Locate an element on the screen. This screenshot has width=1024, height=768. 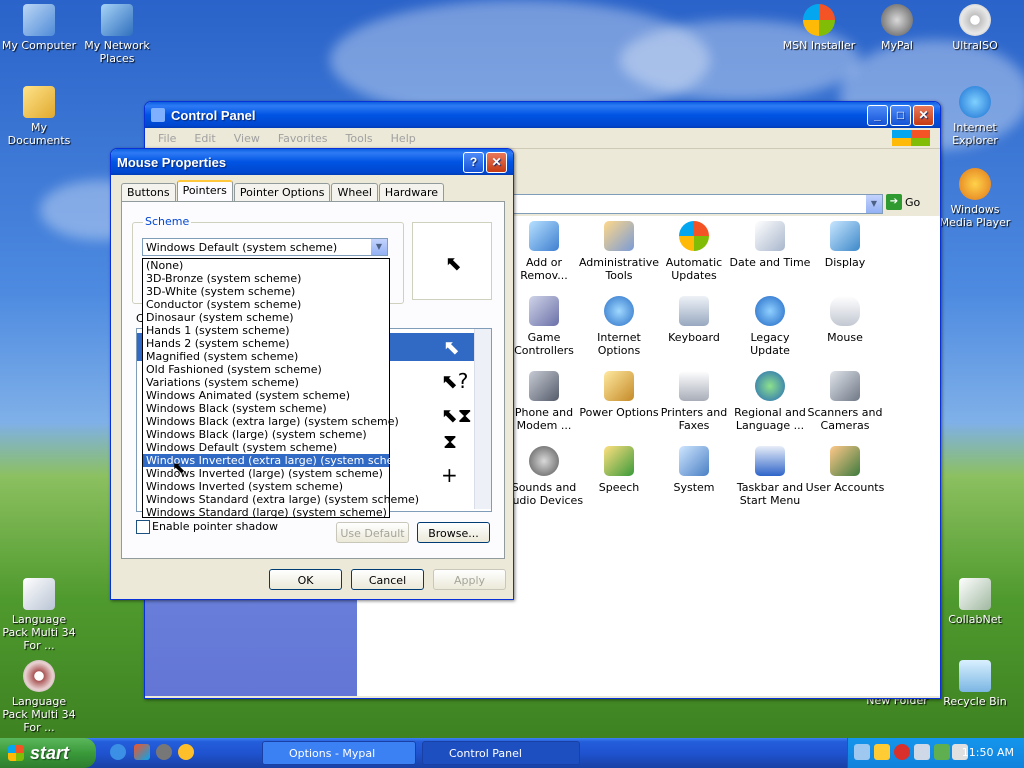
start-button: start is located at coordinates (48, 753).